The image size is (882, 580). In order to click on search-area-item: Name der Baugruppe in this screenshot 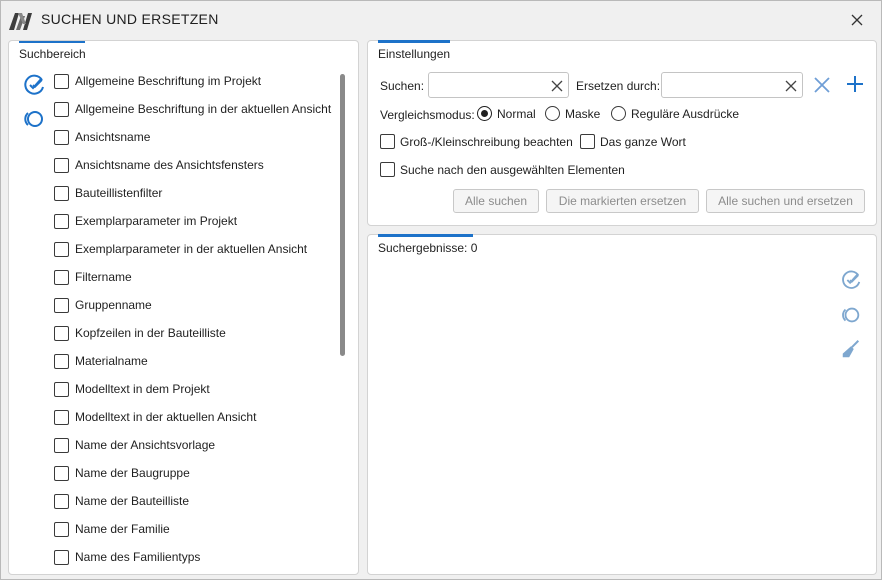, I will do `click(122, 473)`.